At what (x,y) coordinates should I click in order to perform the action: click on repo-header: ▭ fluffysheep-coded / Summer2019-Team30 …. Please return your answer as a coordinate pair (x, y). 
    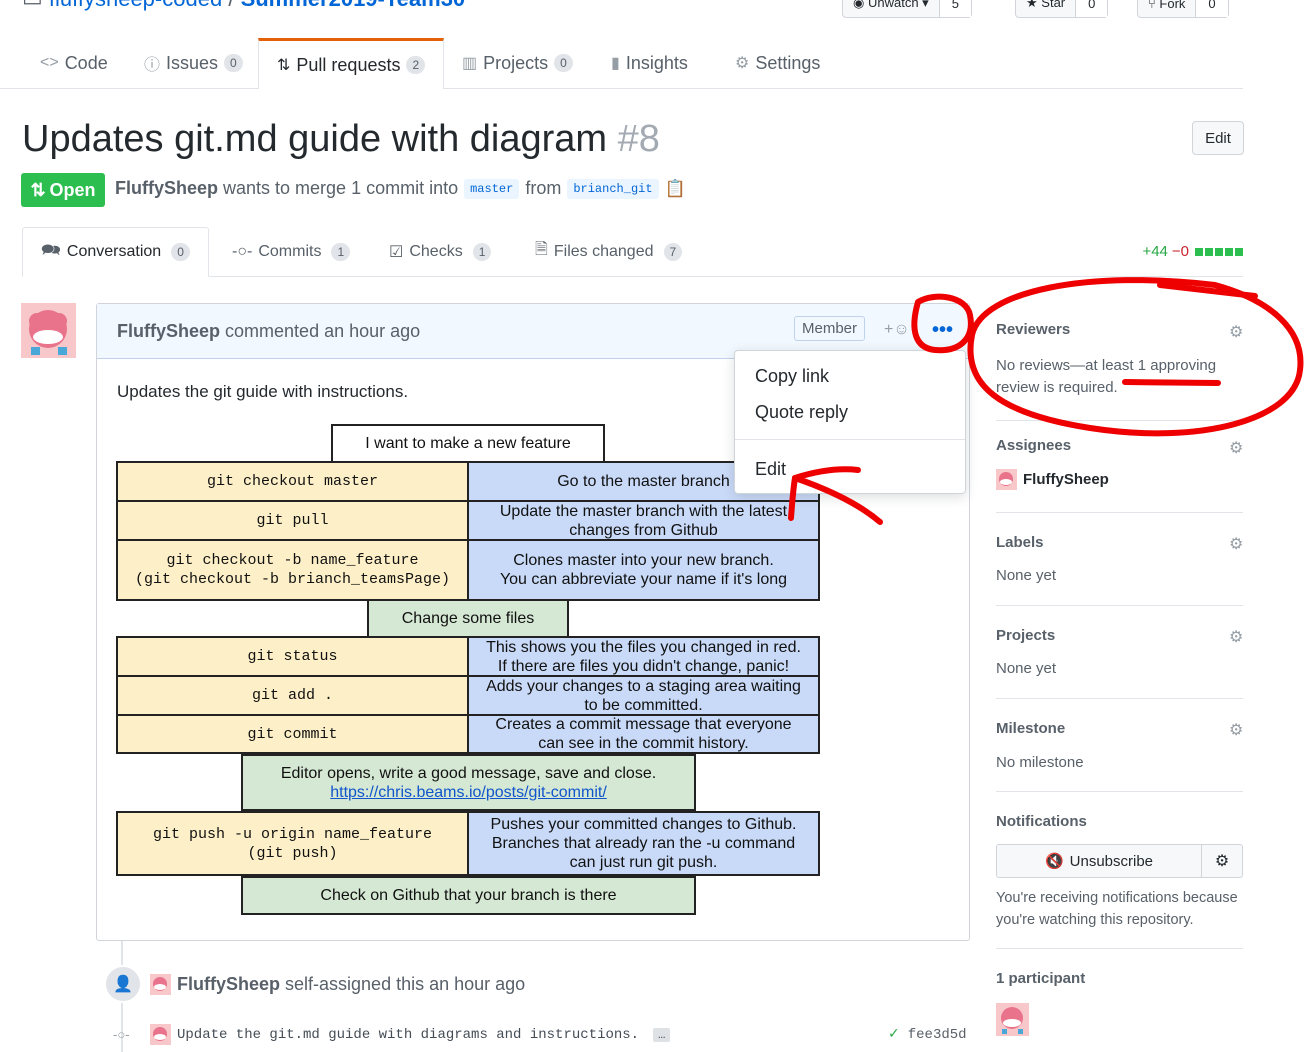
    Looking at the image, I should click on (621, 19).